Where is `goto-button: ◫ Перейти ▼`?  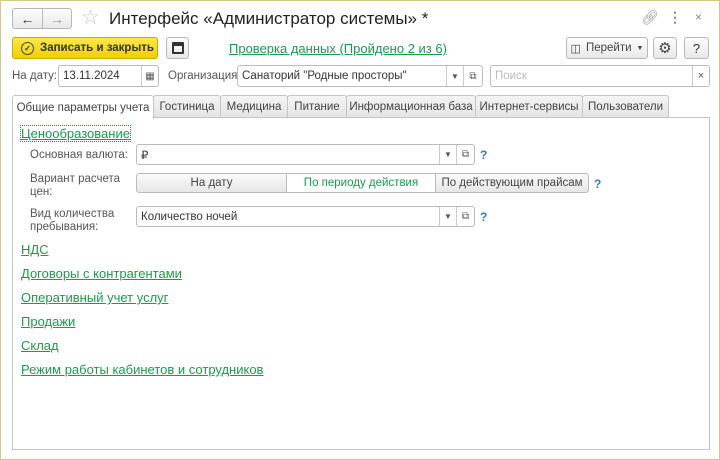 goto-button: ◫ Перейти ▼ is located at coordinates (607, 48).